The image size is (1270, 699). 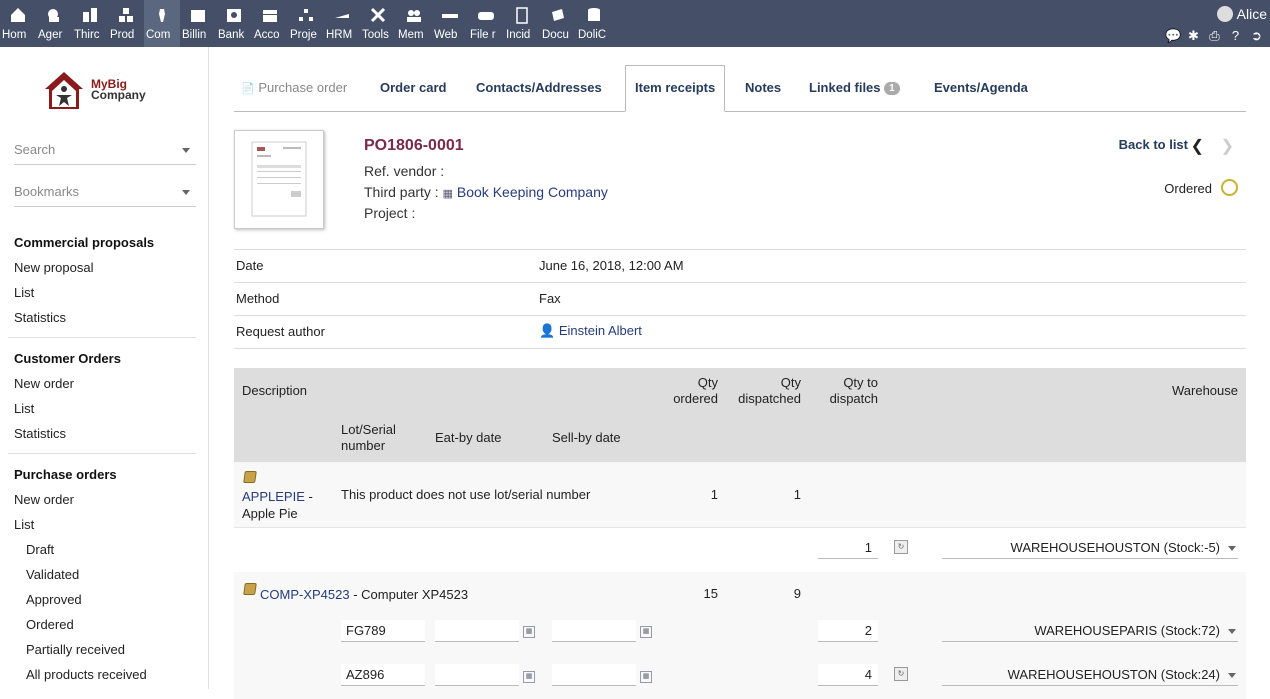 I want to click on menu-incidents: Incid, so click(x=522, y=23).